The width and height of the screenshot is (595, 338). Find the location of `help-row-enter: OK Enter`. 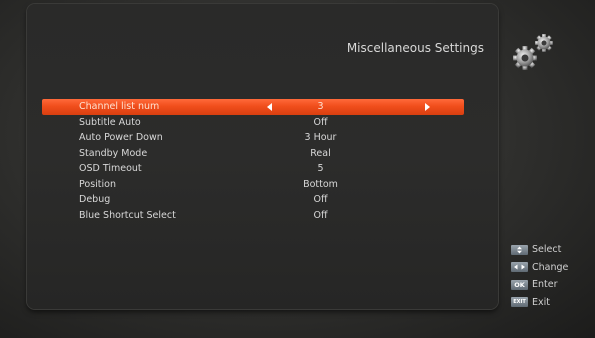

help-row-enter: OK Enter is located at coordinates (539, 285).